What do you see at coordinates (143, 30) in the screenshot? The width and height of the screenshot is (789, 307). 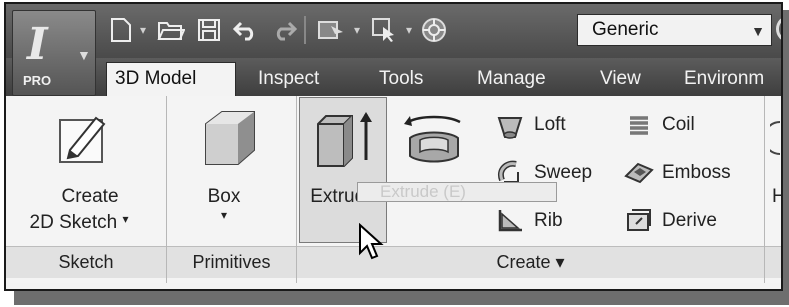 I see `new-dropdown-icon: ▾` at bounding box center [143, 30].